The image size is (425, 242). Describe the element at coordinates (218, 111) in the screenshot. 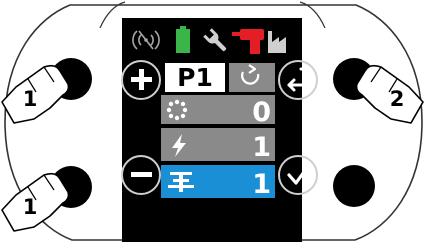

I see `setting-row: 0` at that location.